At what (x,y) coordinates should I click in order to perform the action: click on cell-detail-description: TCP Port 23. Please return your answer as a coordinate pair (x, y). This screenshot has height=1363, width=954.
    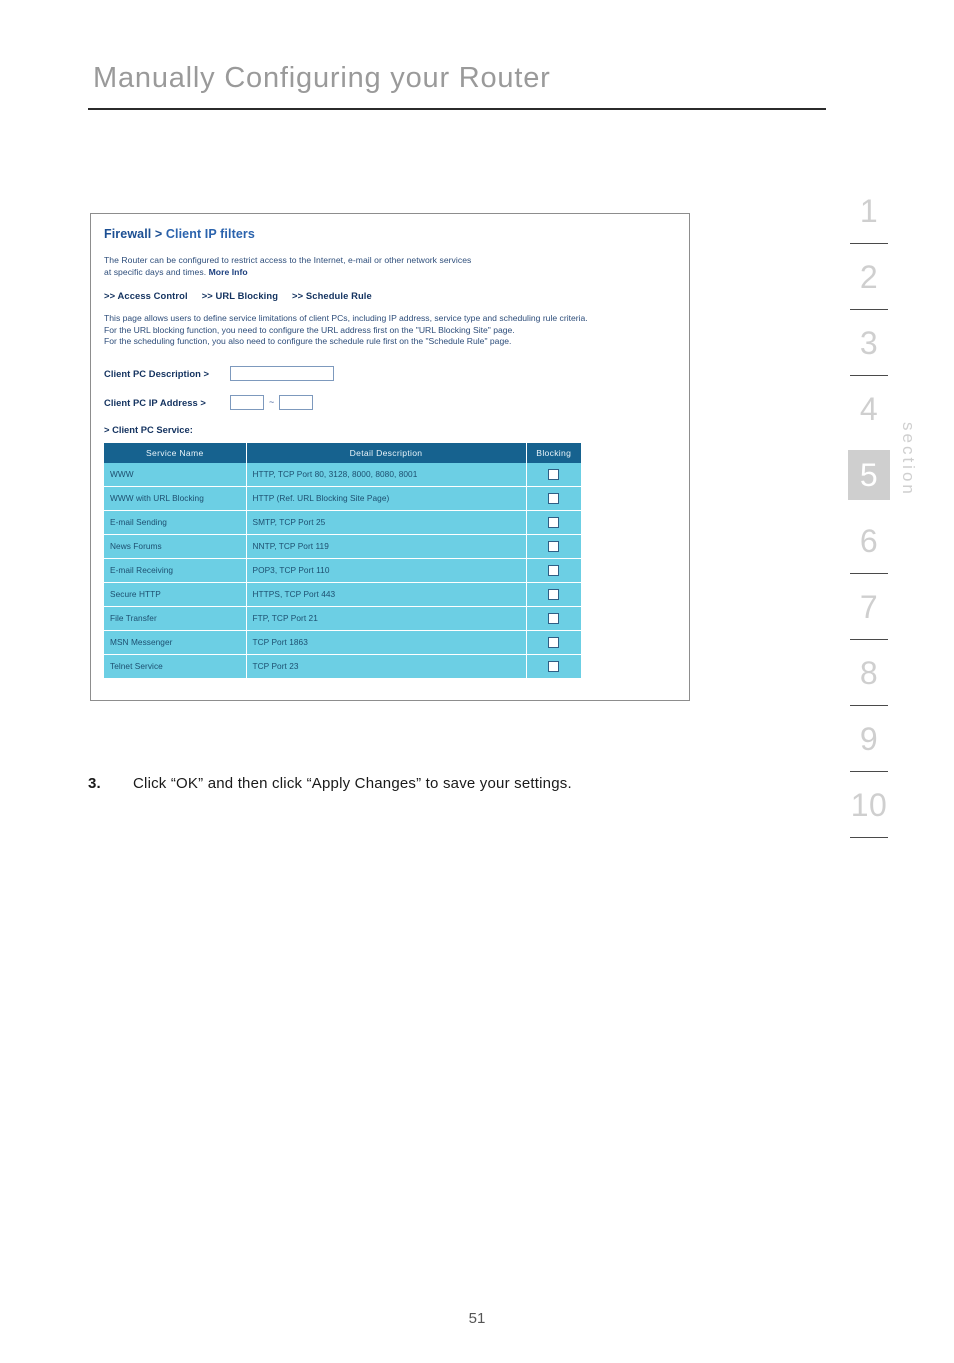
    Looking at the image, I should click on (386, 666).